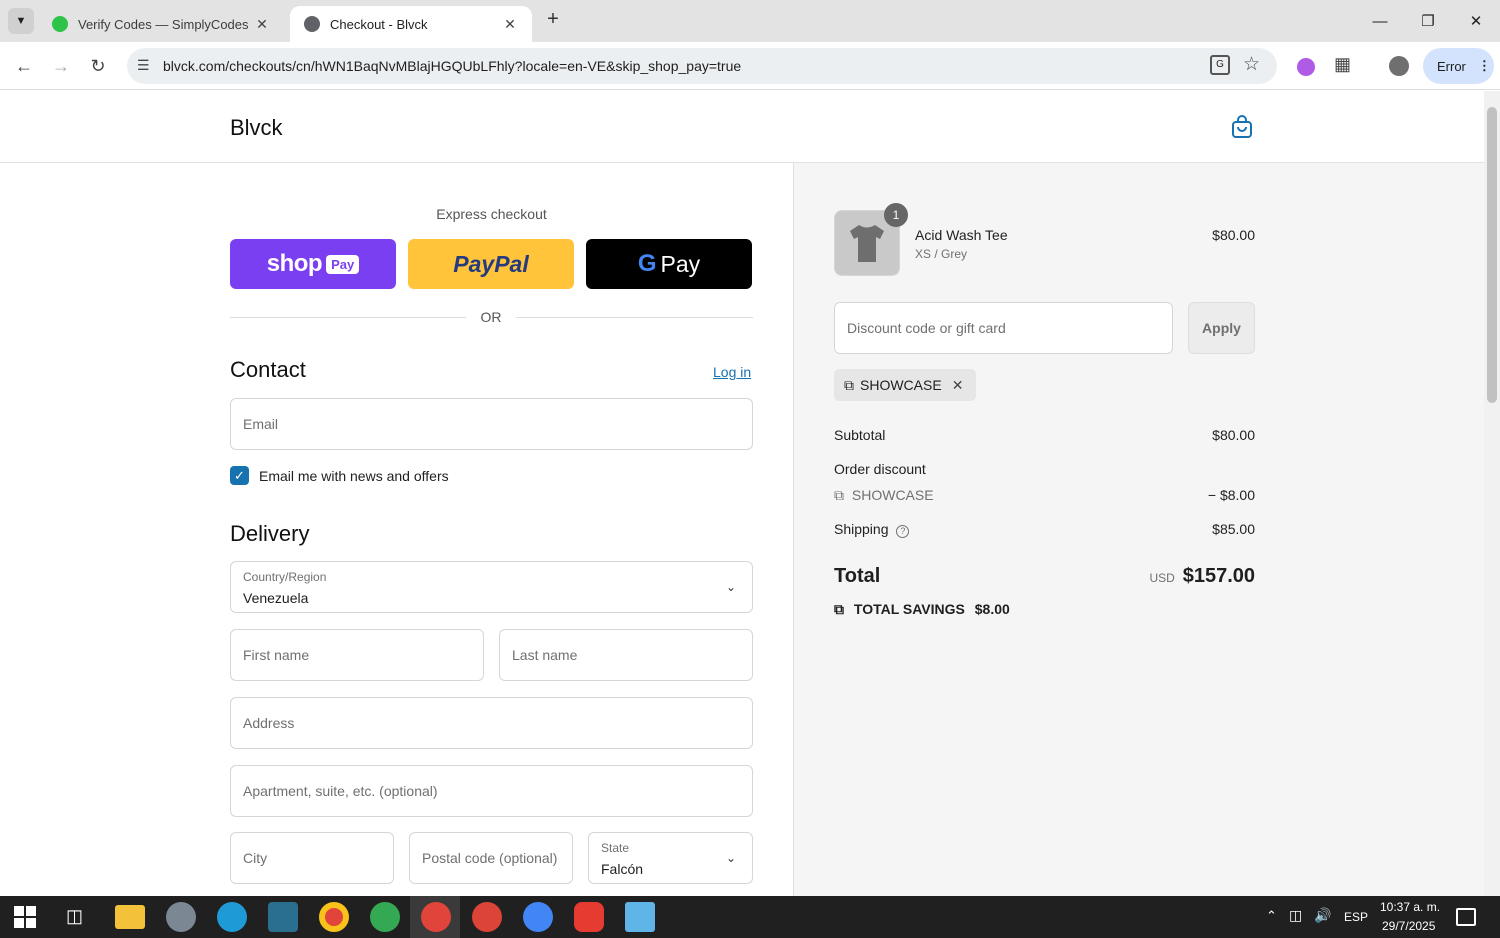 This screenshot has width=1500, height=938. I want to click on windows-start-icon, so click(25, 917).